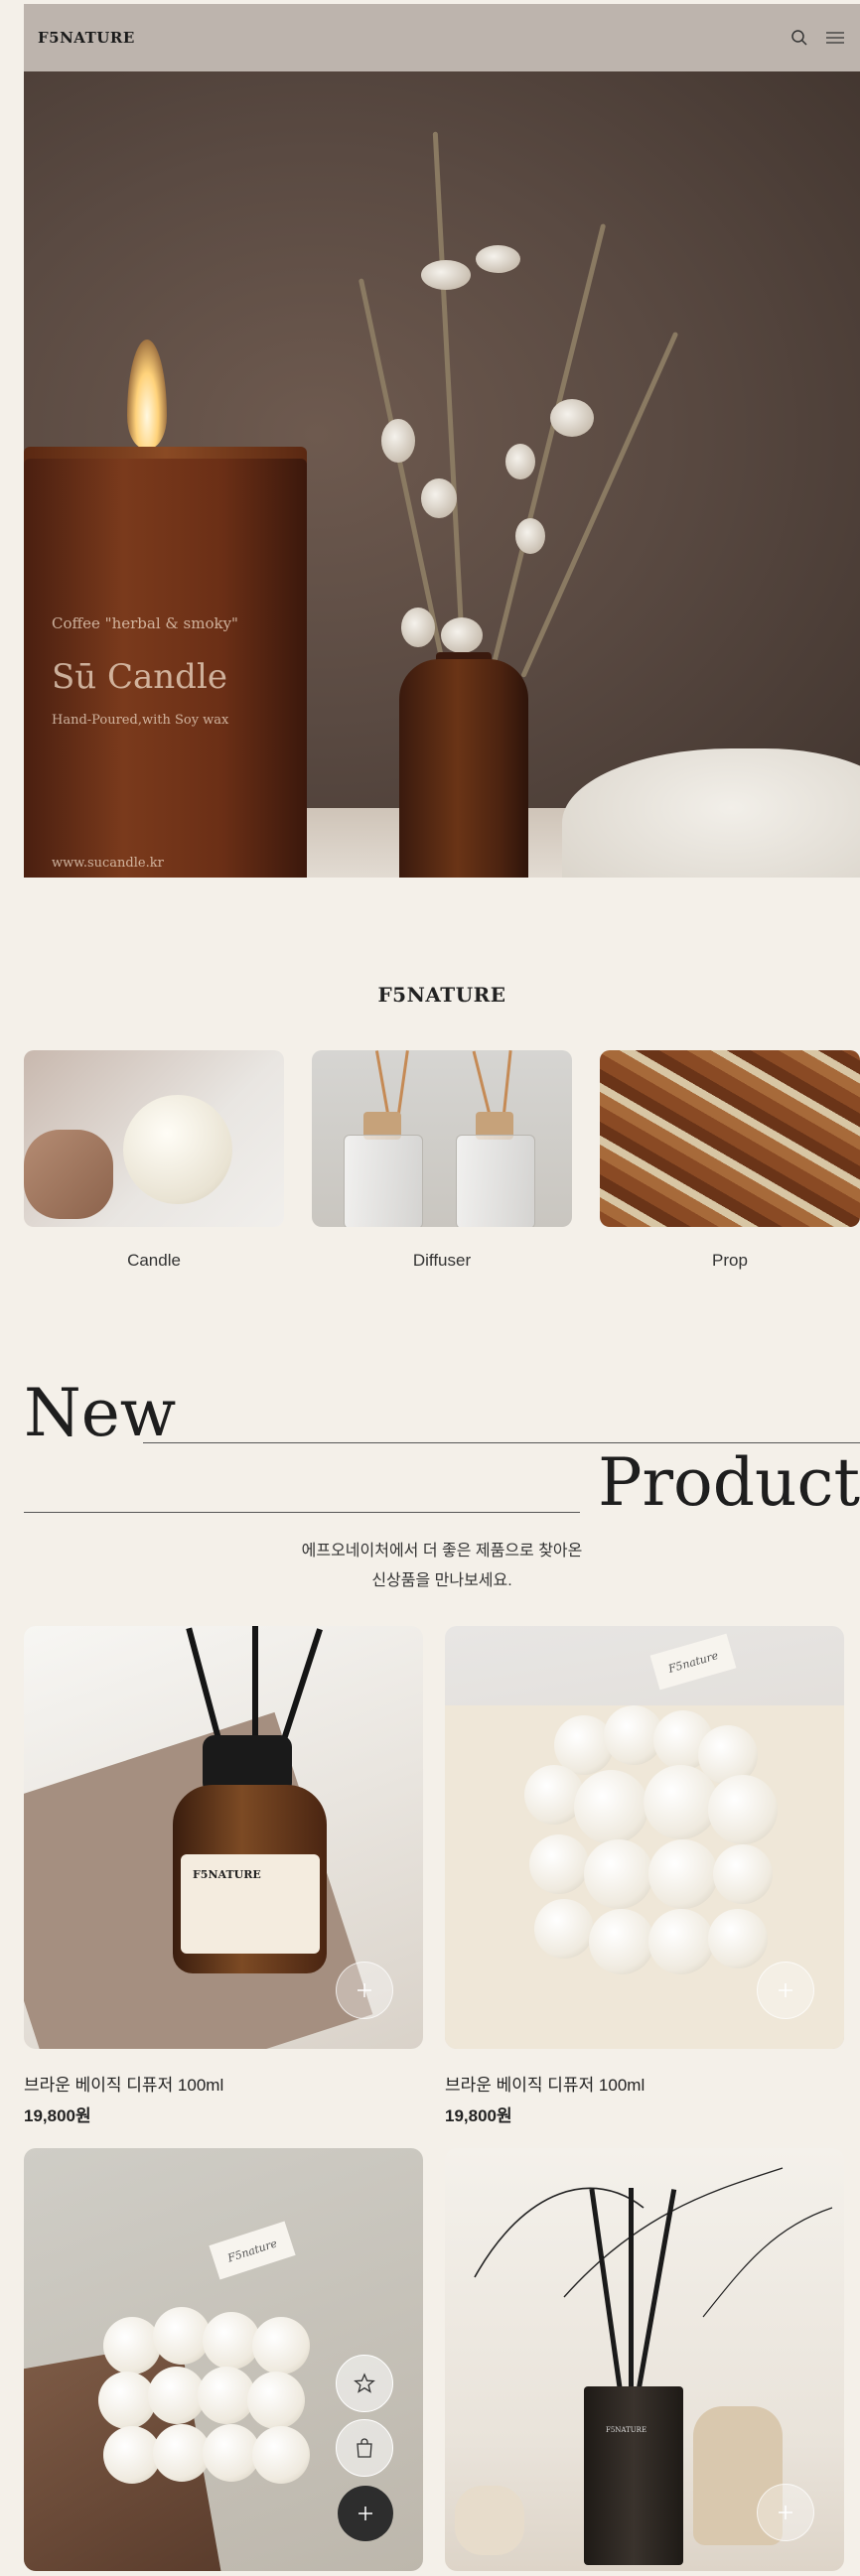 The image size is (860, 2576). I want to click on top-navigation-bar: F5NATURE, so click(442, 37).